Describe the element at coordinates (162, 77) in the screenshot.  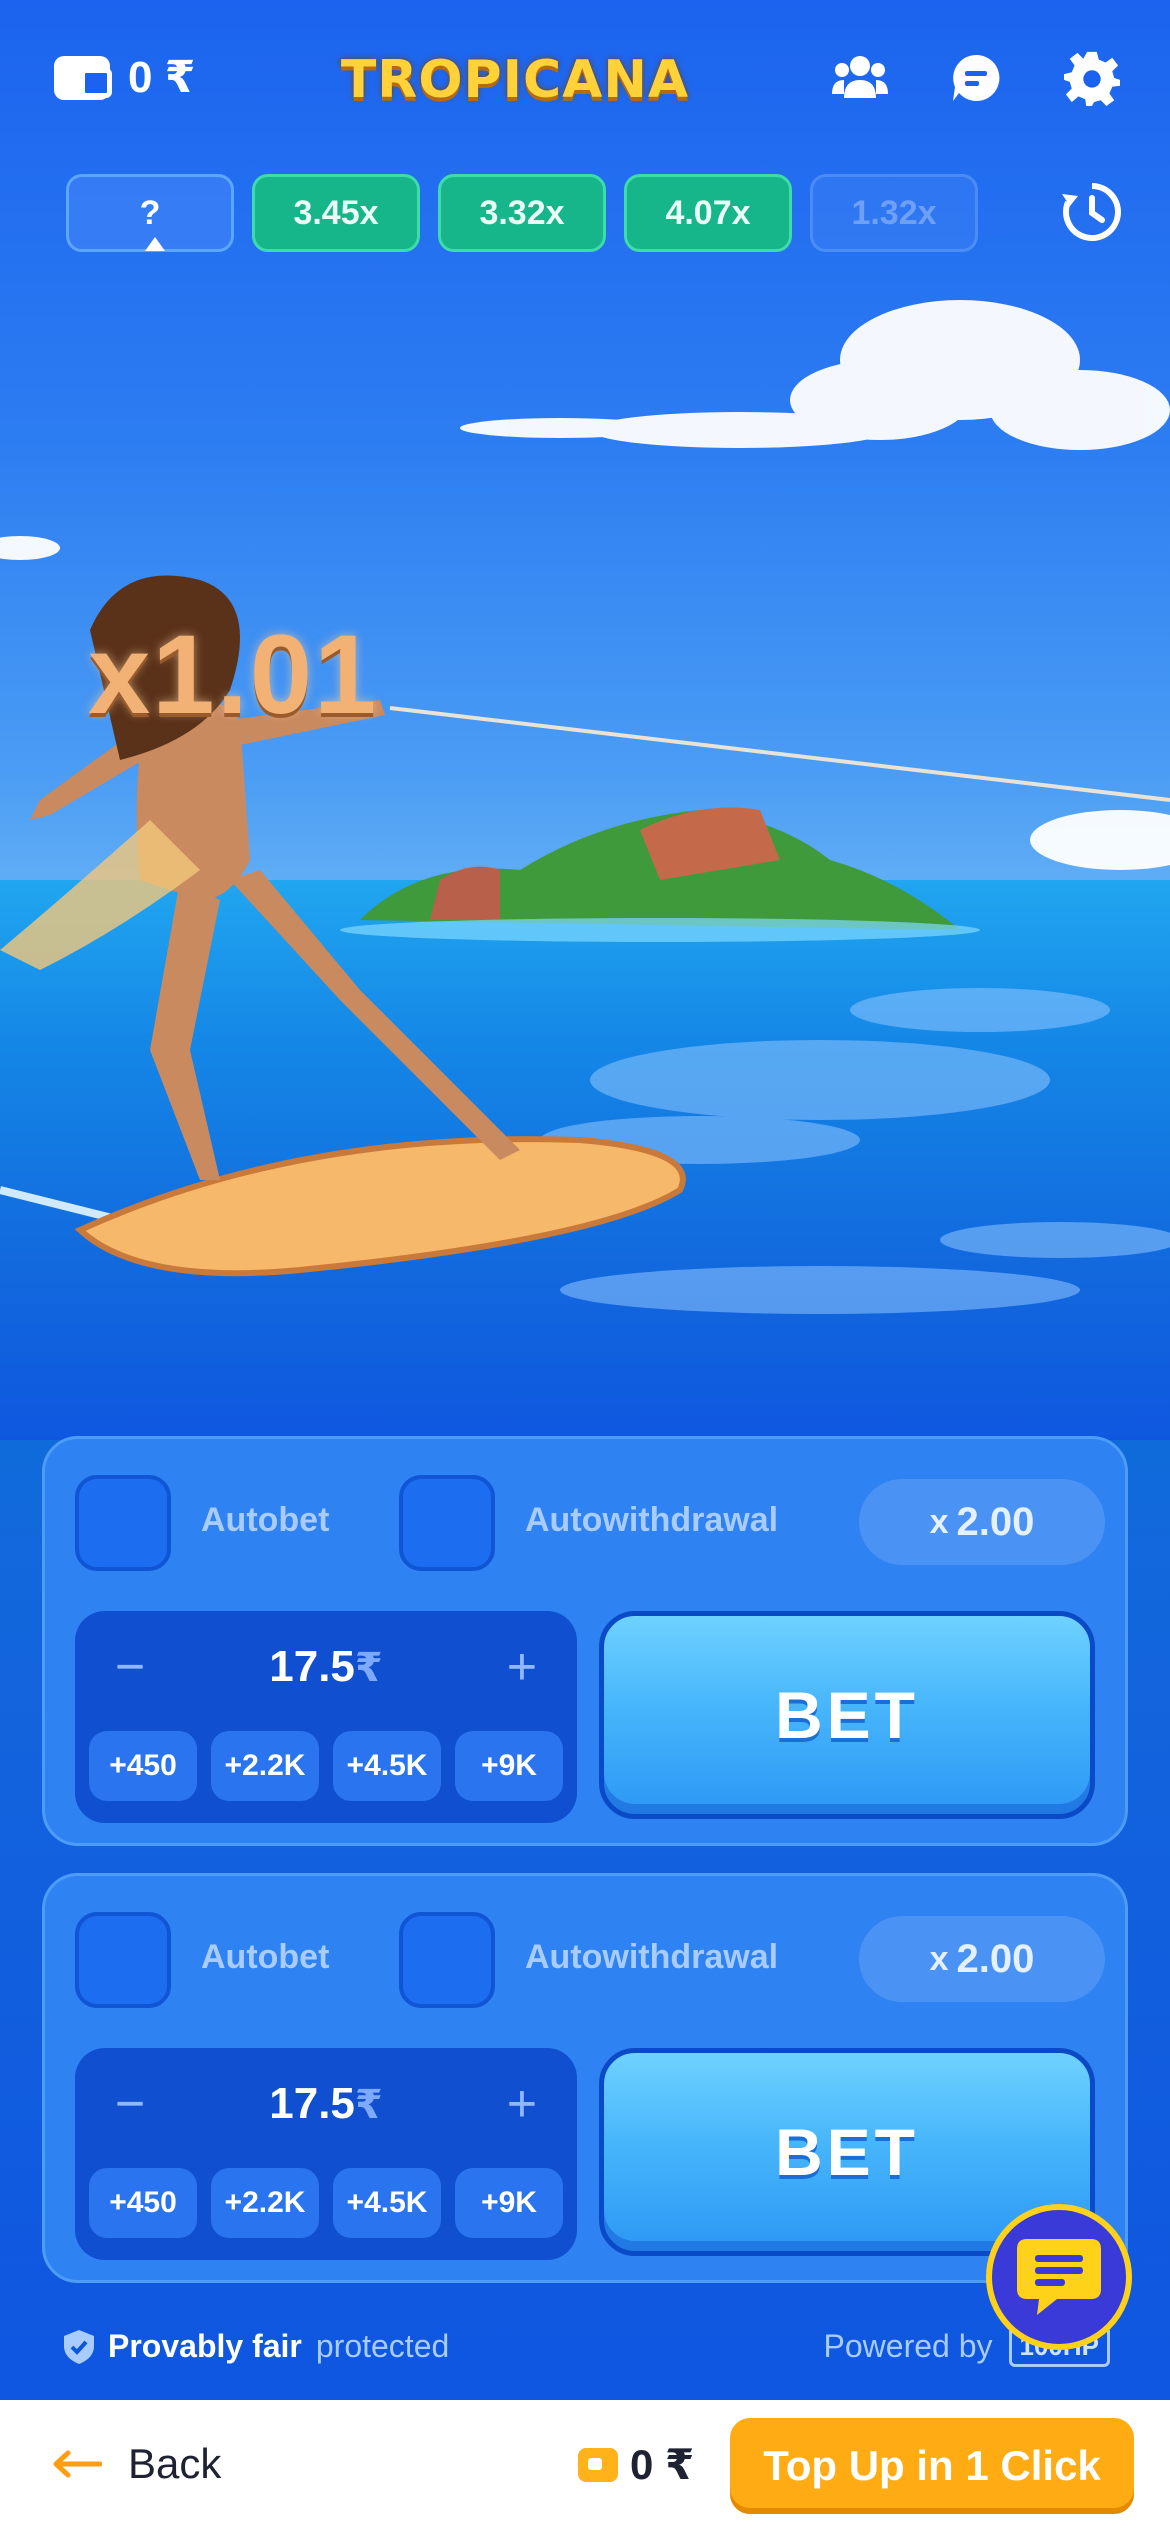
I see `wallet-balance-text: 0 ₹` at that location.